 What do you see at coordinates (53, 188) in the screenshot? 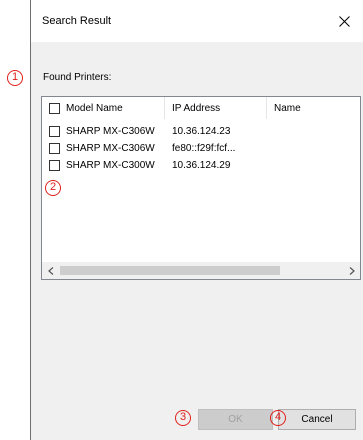
I see `callout-marker-2: 2` at bounding box center [53, 188].